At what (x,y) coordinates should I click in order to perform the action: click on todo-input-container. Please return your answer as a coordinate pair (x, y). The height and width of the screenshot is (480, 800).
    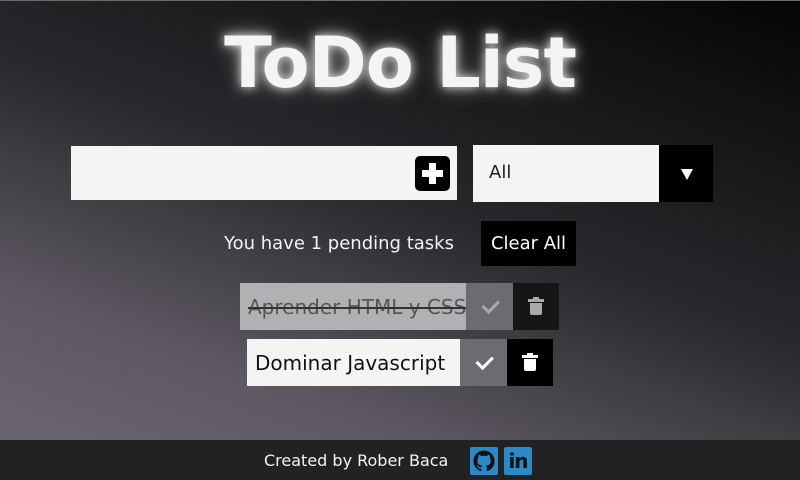
    Looking at the image, I should click on (264, 173).